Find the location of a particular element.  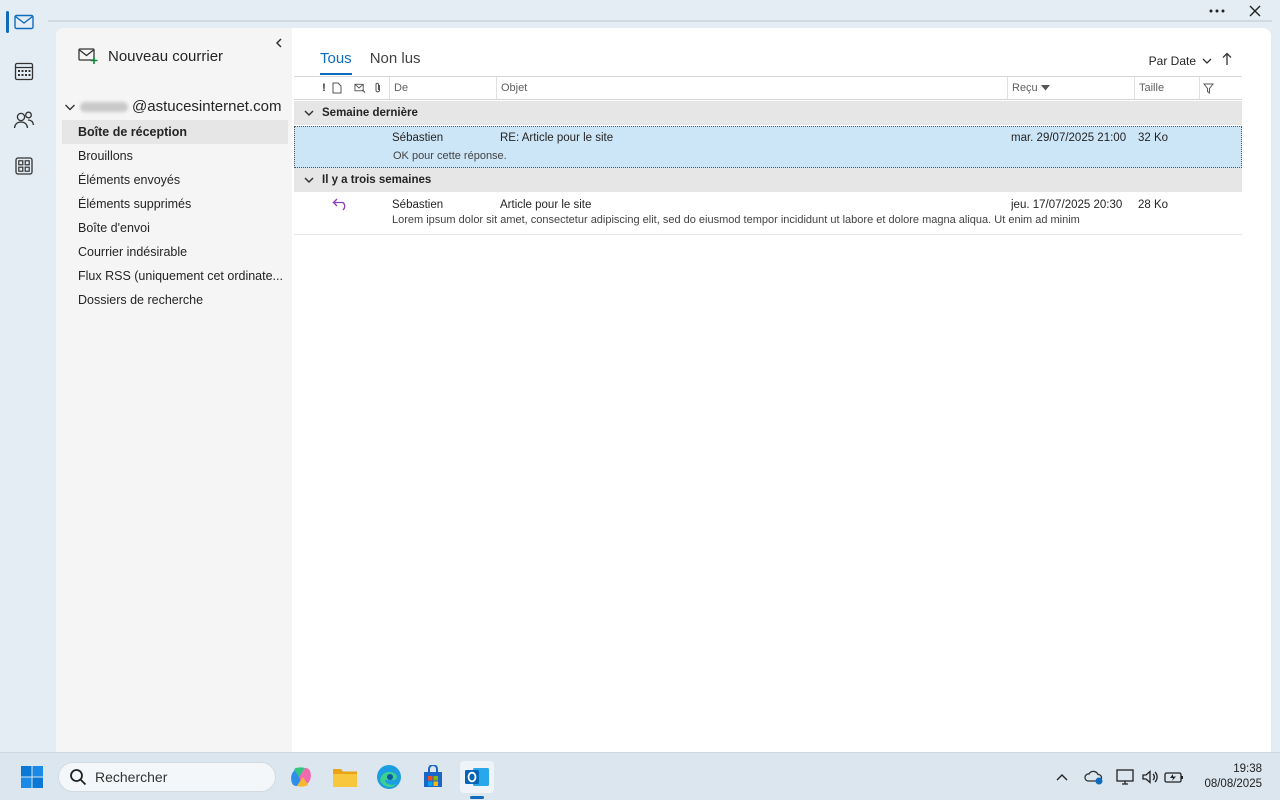

new-mail-icon is located at coordinates (88, 56).